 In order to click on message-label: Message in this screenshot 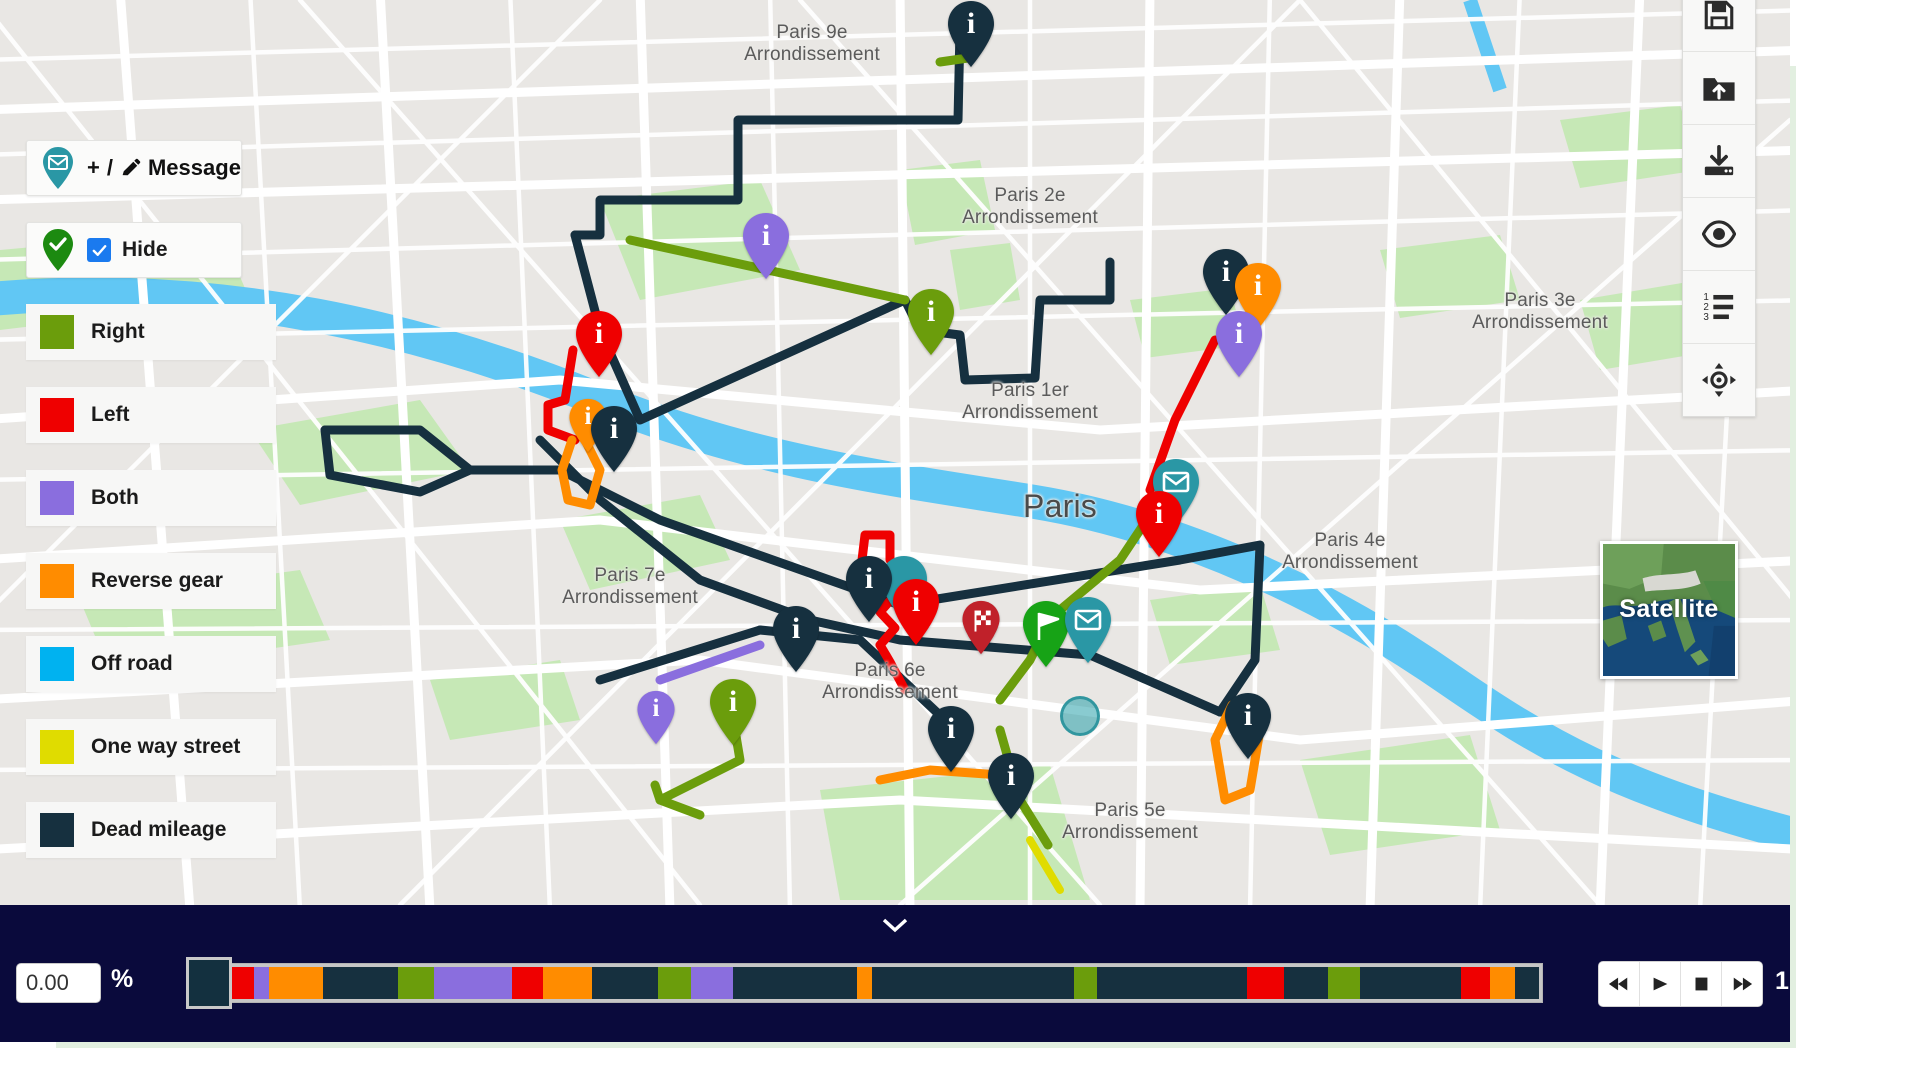, I will do `click(194, 167)`.